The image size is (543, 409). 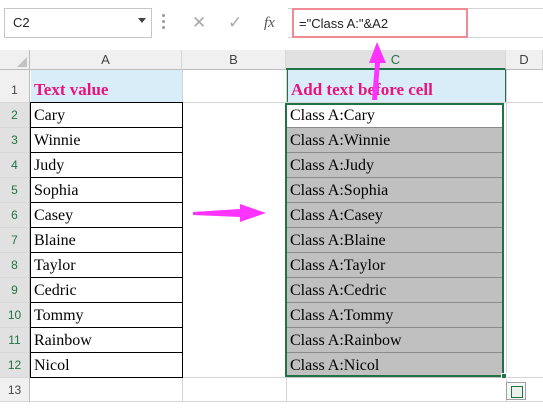 I want to click on row-header: 5, so click(x=15, y=190).